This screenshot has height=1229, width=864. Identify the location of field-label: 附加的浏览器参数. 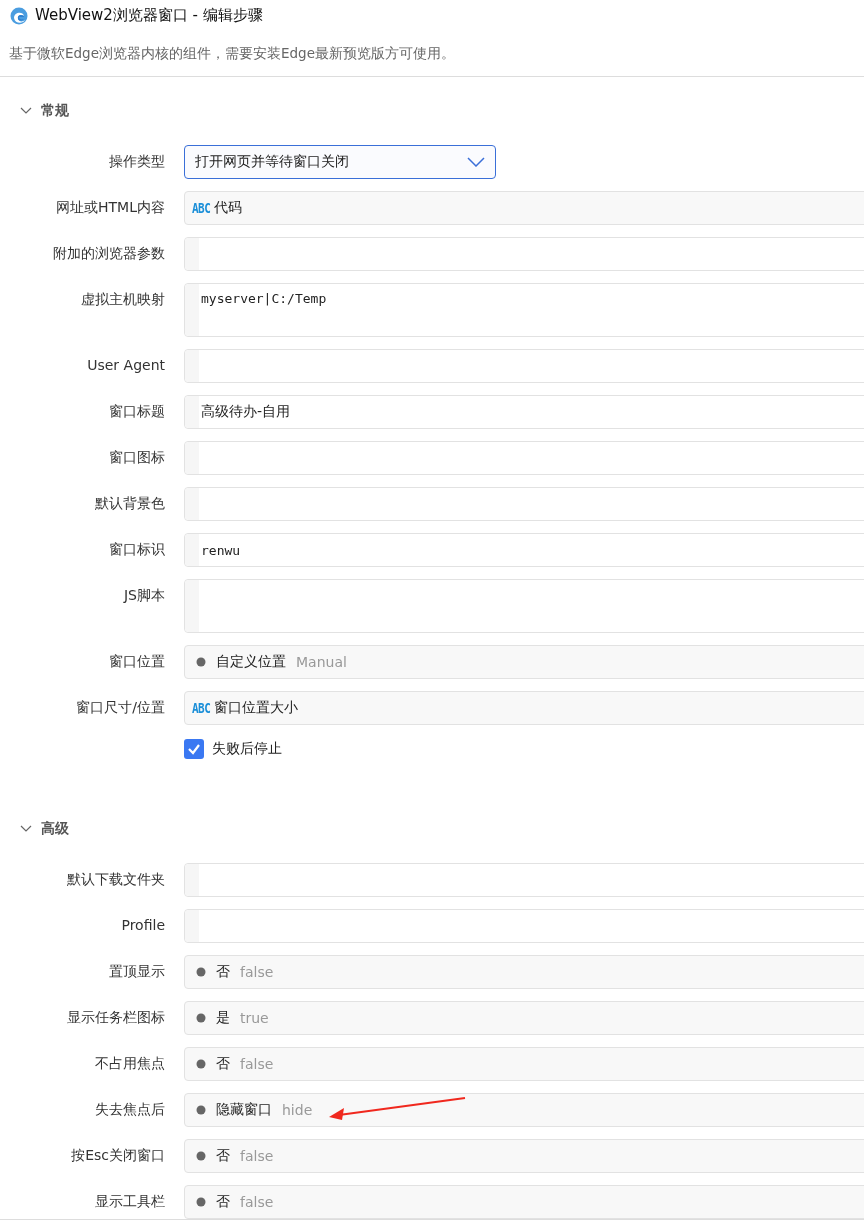
(109, 253).